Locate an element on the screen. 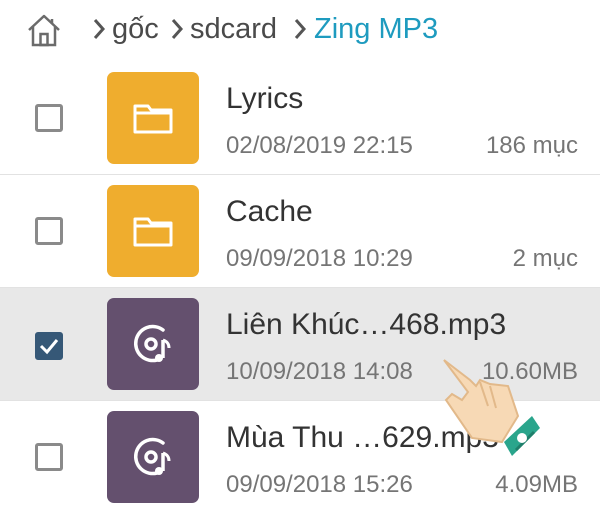  checkmark-icon is located at coordinates (49, 347).